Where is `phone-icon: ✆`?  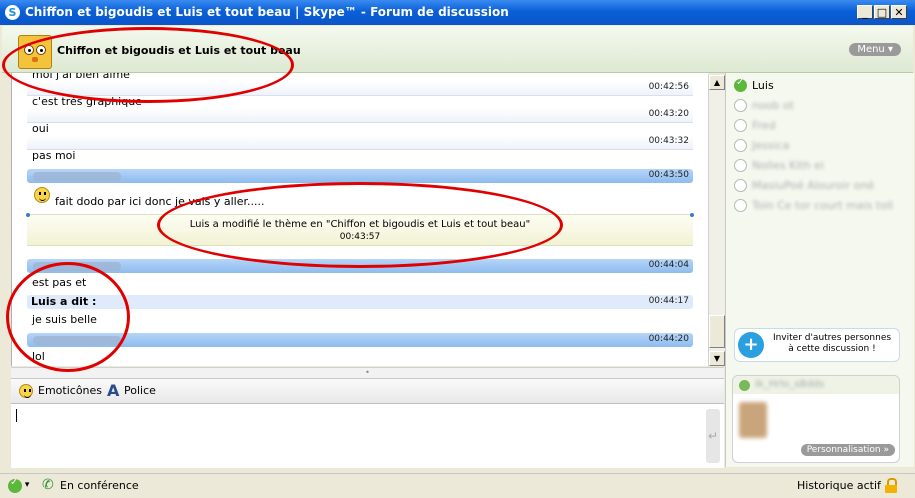
phone-icon: ✆ is located at coordinates (48, 485).